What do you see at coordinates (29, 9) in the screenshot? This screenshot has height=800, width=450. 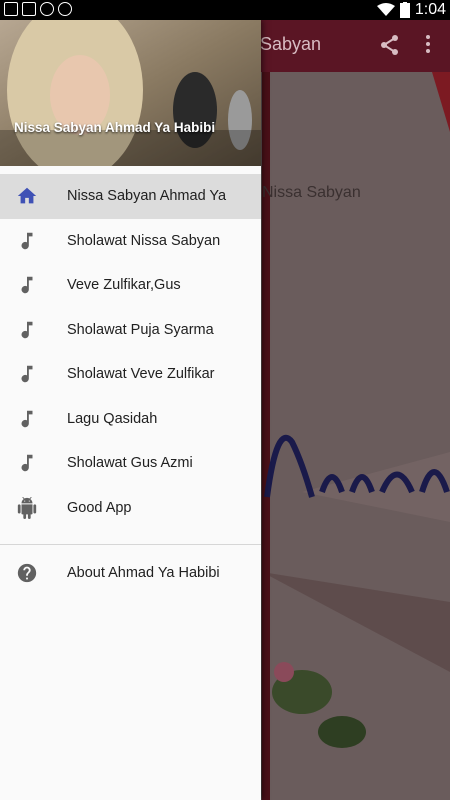 I see `image-icon` at bounding box center [29, 9].